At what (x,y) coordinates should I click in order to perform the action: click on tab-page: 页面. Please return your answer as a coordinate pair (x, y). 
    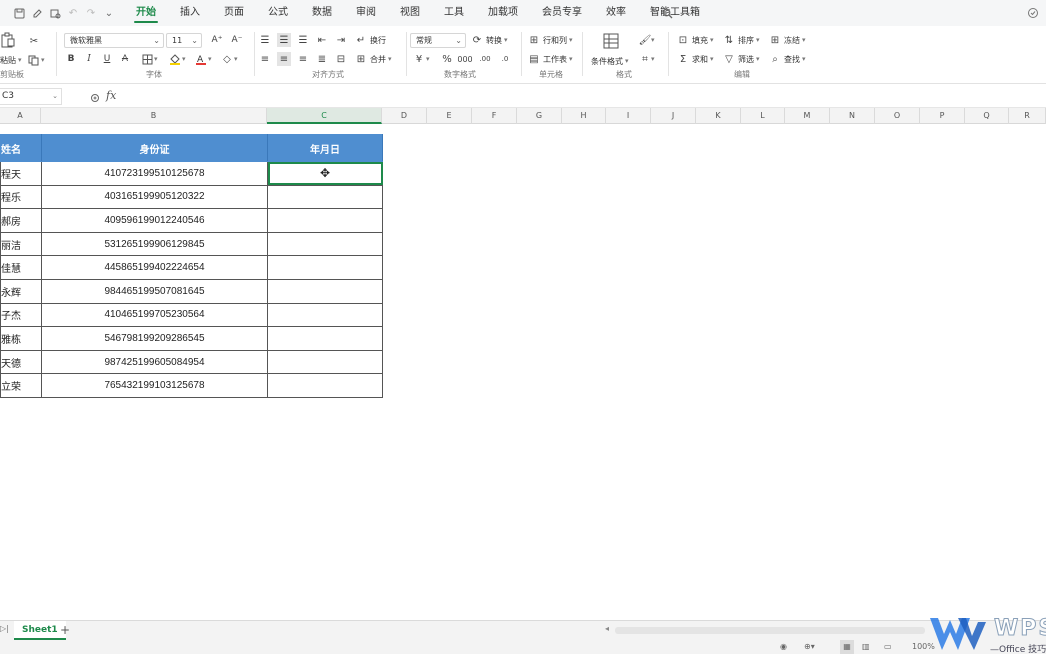
    Looking at the image, I should click on (234, 13).